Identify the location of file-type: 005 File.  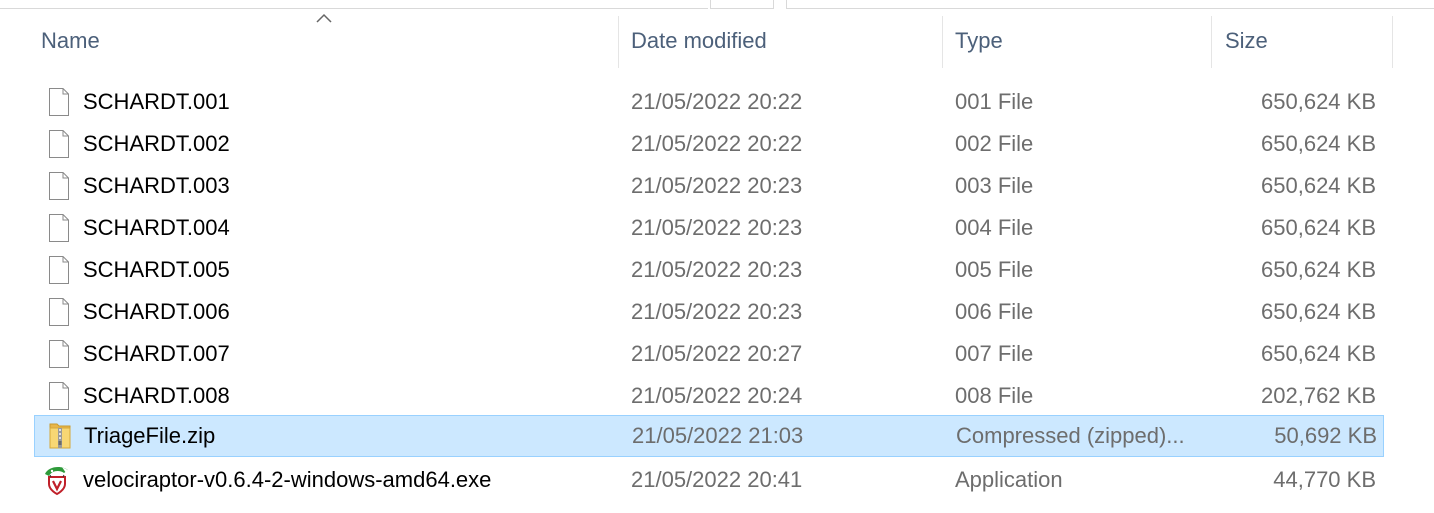
(994, 269).